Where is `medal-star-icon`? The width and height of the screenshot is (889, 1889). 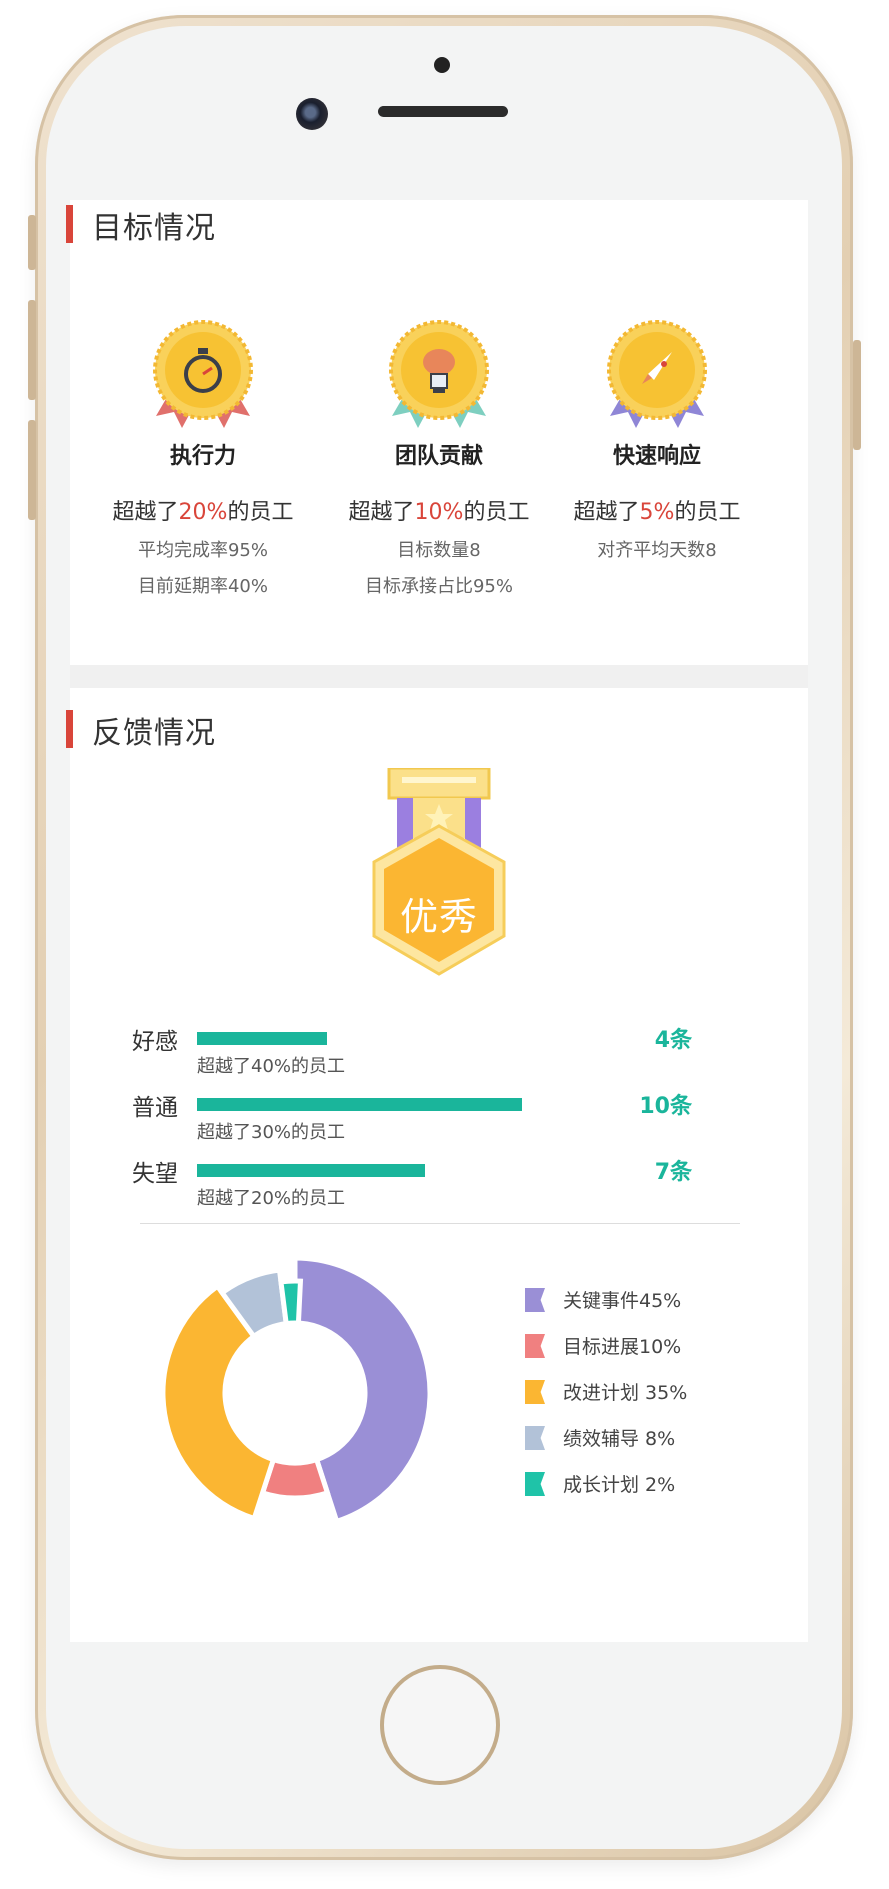 medal-star-icon is located at coordinates (439, 871).